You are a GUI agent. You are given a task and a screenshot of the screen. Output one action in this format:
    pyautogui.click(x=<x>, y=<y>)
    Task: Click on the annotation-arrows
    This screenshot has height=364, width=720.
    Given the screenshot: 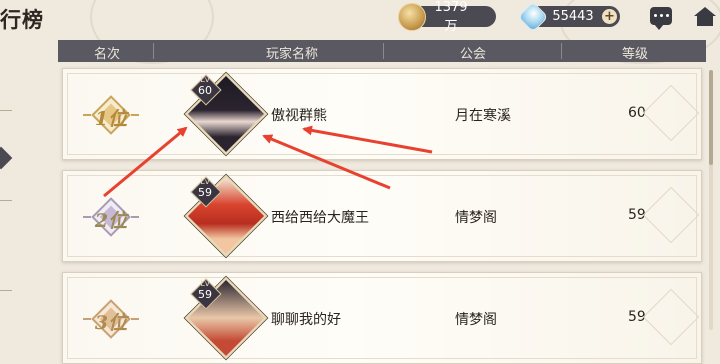 What is the action you would take?
    pyautogui.click(x=268, y=161)
    